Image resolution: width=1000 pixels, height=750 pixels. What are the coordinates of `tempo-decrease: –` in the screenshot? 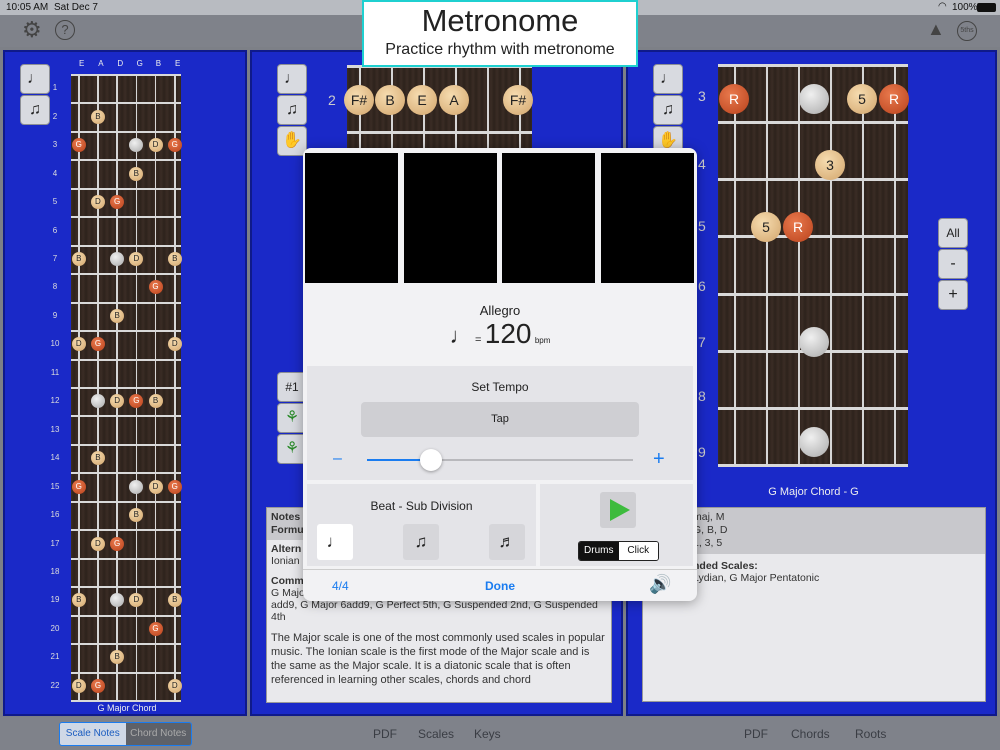 It's located at (337, 459).